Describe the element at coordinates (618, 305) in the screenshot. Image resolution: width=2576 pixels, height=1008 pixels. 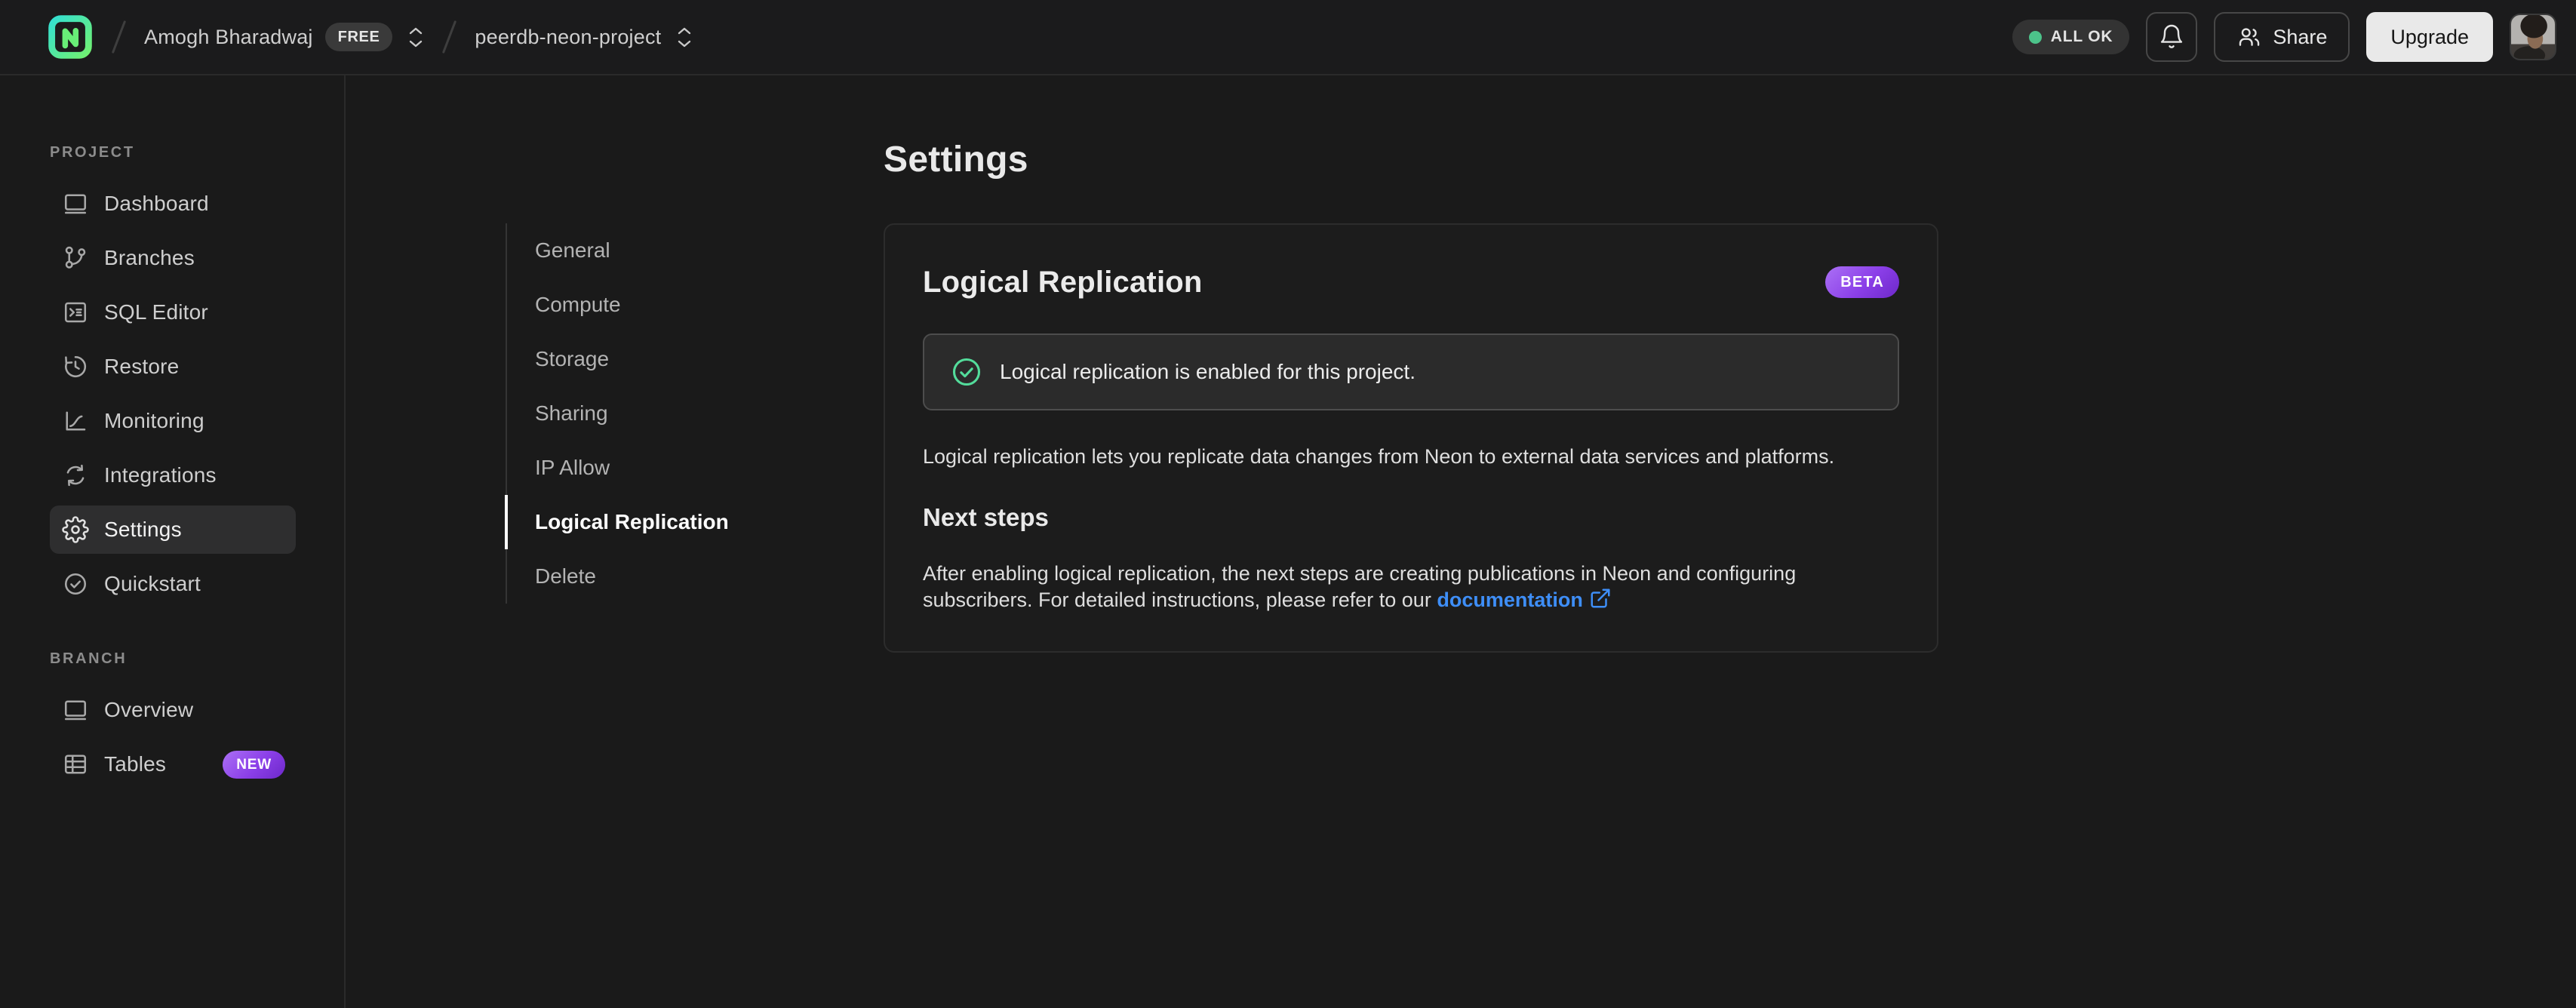
I see `settings-nav-compute: Compute` at that location.